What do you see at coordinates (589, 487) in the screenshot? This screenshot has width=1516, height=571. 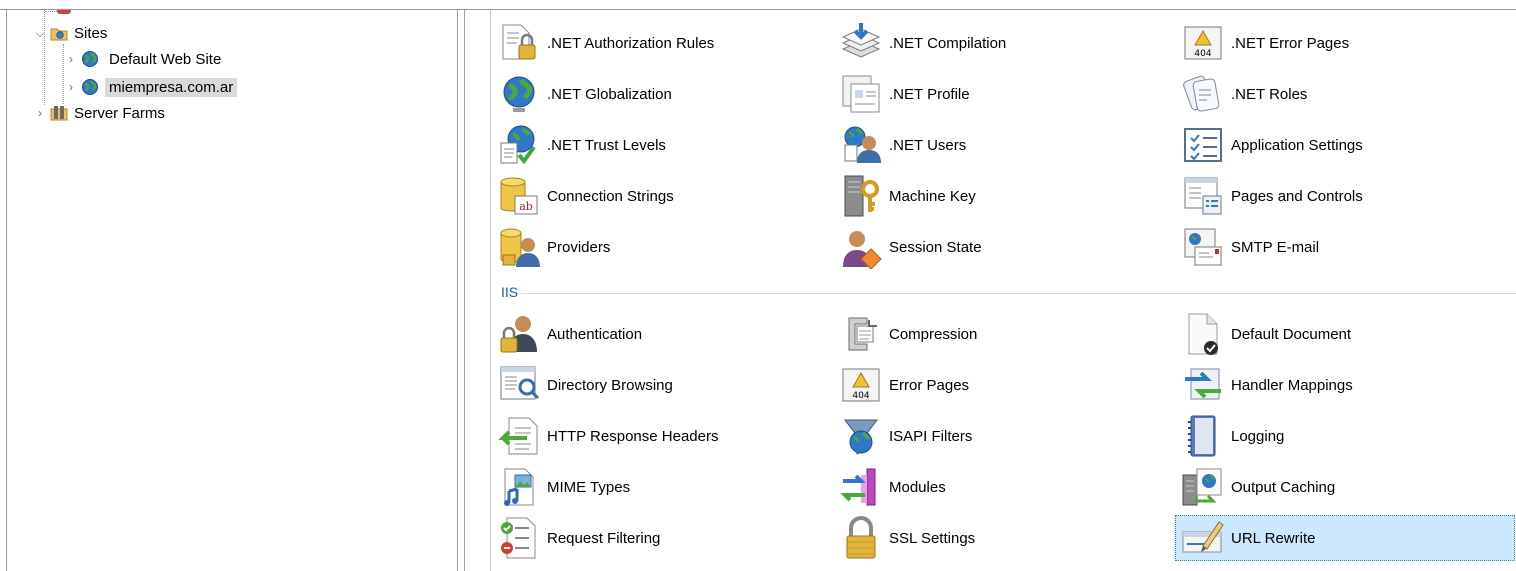 I see `feature-label: MIME Types` at bounding box center [589, 487].